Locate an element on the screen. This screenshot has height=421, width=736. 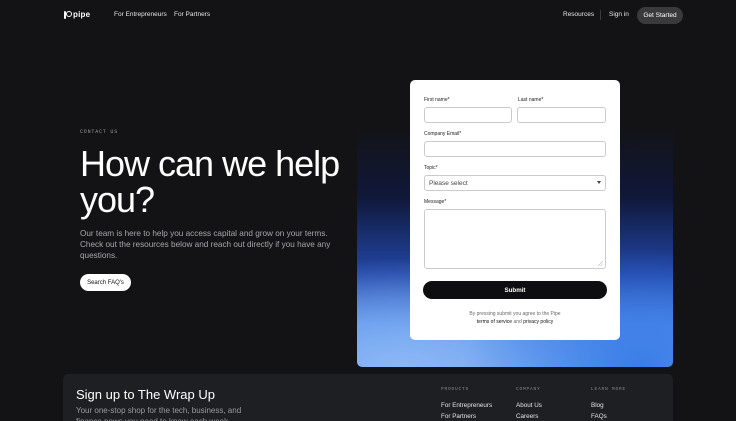
topic-select: Please select is located at coordinates (515, 183).